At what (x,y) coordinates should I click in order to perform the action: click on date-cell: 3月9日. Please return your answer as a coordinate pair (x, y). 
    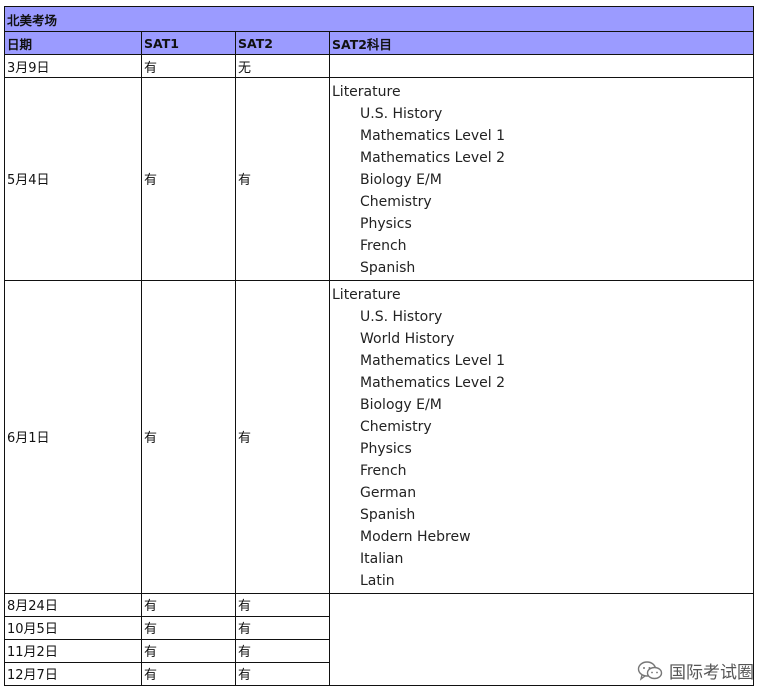
    Looking at the image, I should click on (73, 66).